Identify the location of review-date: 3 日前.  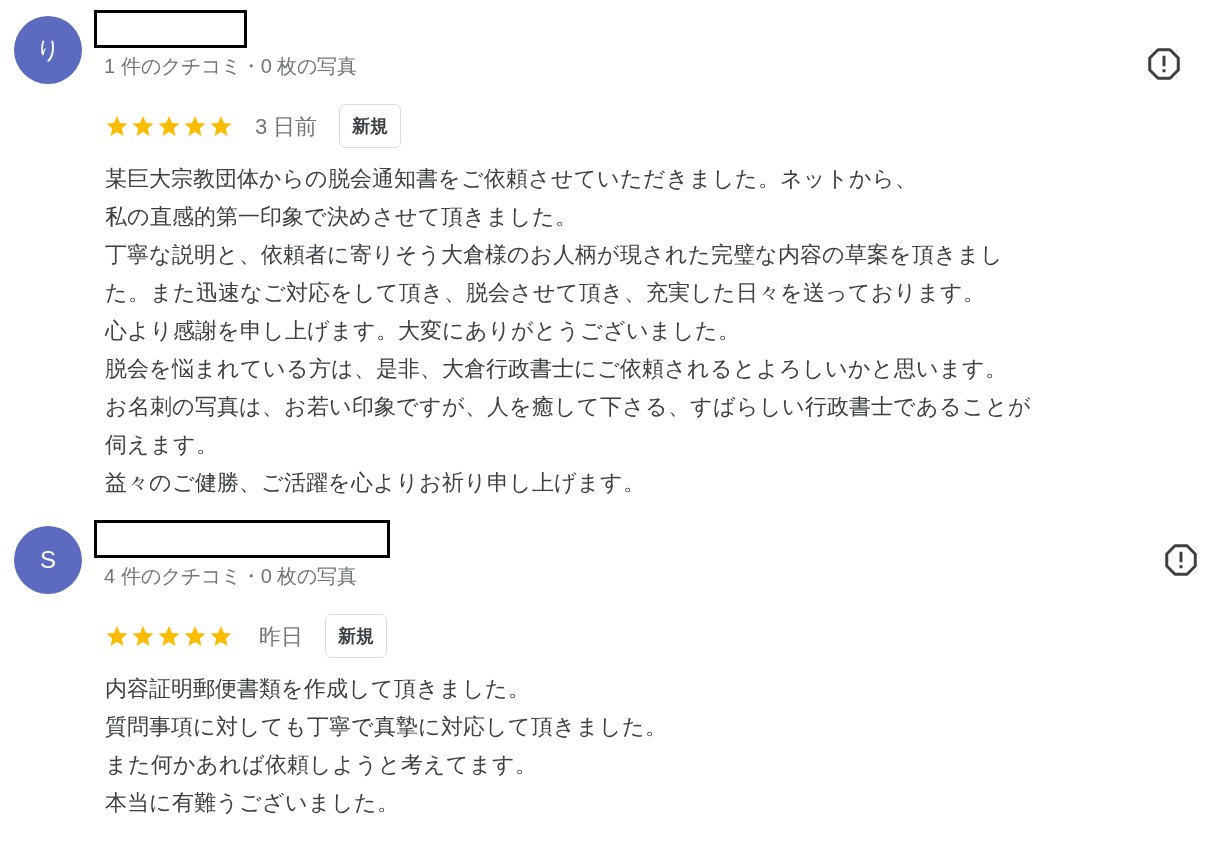
(286, 126).